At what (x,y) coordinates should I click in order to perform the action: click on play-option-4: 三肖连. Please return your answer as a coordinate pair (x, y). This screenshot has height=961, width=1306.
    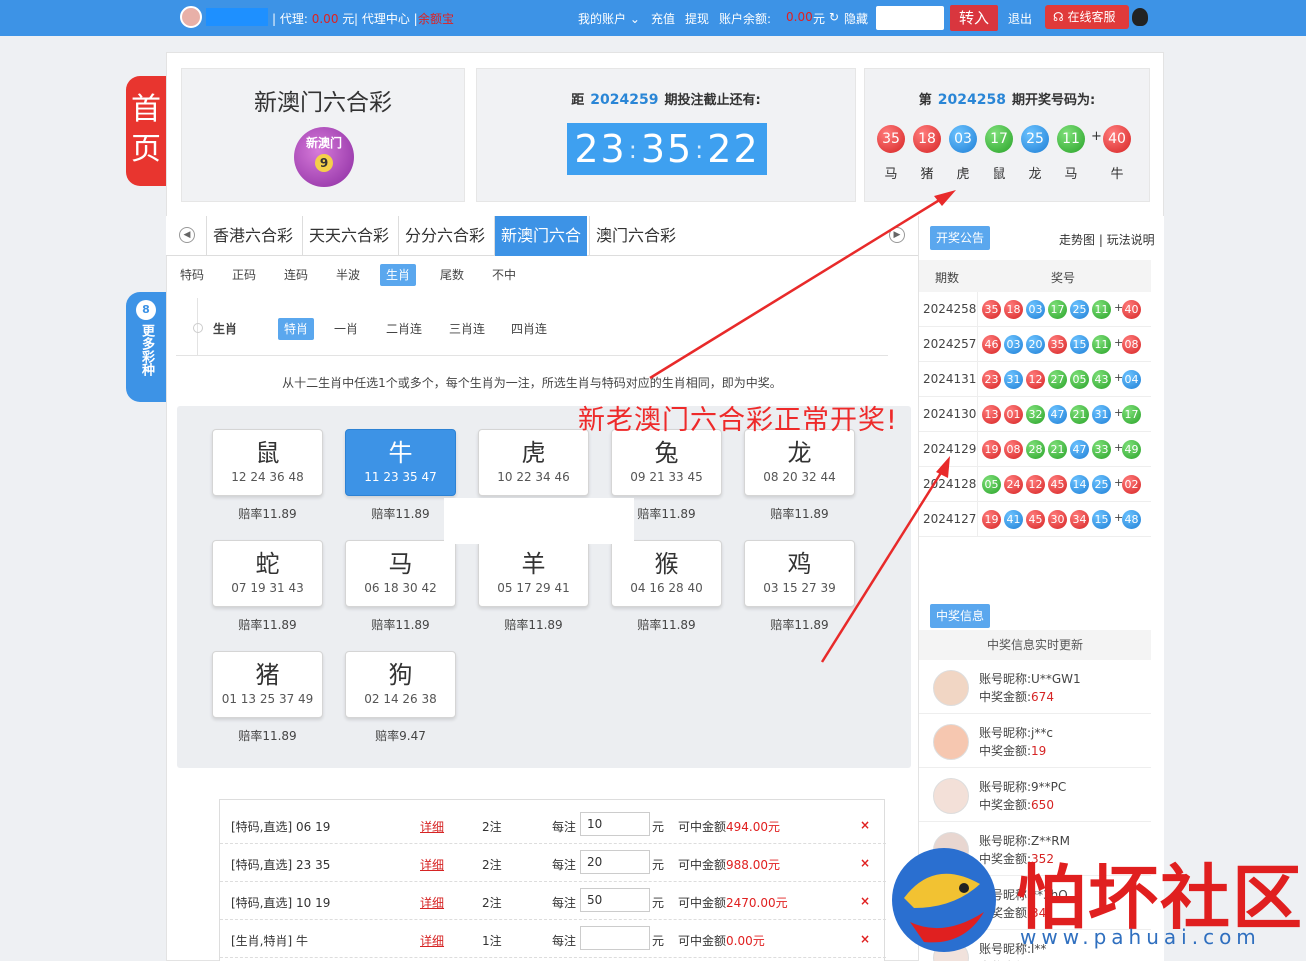
    Looking at the image, I should click on (467, 329).